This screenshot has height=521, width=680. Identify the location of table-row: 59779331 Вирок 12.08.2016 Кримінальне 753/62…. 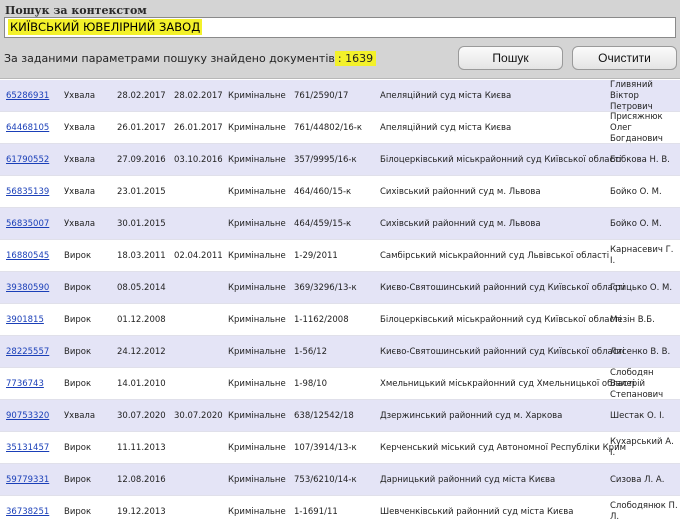
(340, 480).